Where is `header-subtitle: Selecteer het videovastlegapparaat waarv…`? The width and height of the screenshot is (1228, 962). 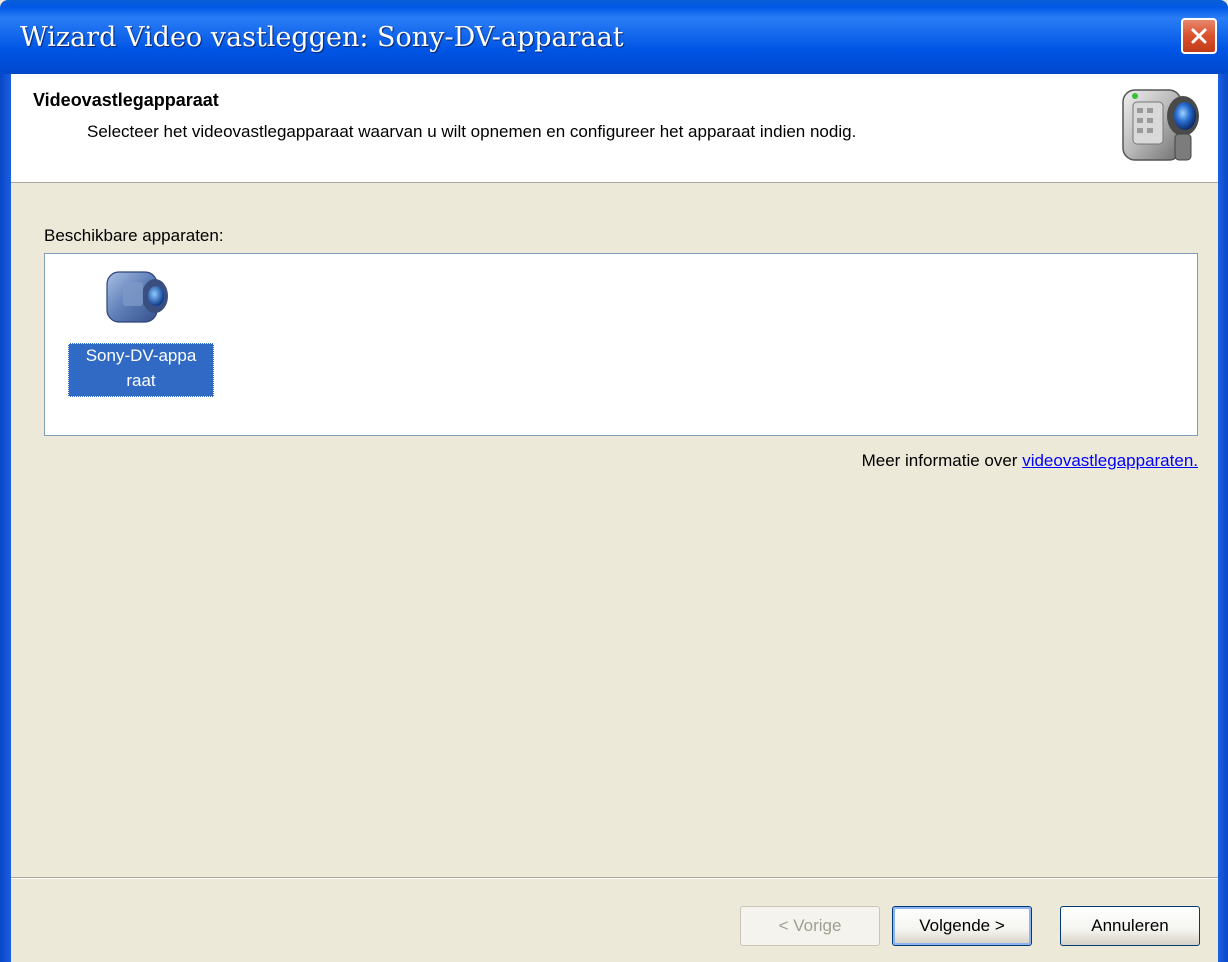 header-subtitle: Selecteer het videovastlegapparaat waarv… is located at coordinates (472, 131).